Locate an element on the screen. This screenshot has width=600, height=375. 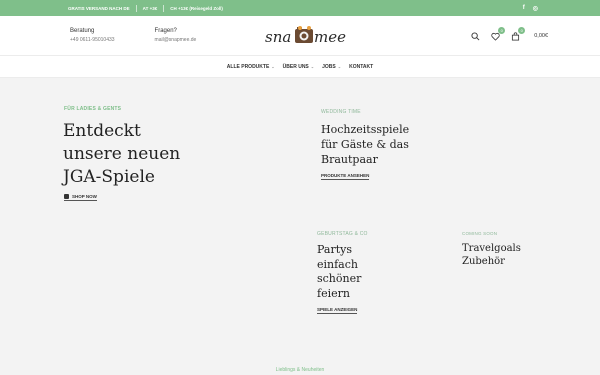
shipping-msg-de: GRATIS VERSAND NACH DE is located at coordinates (99, 8).